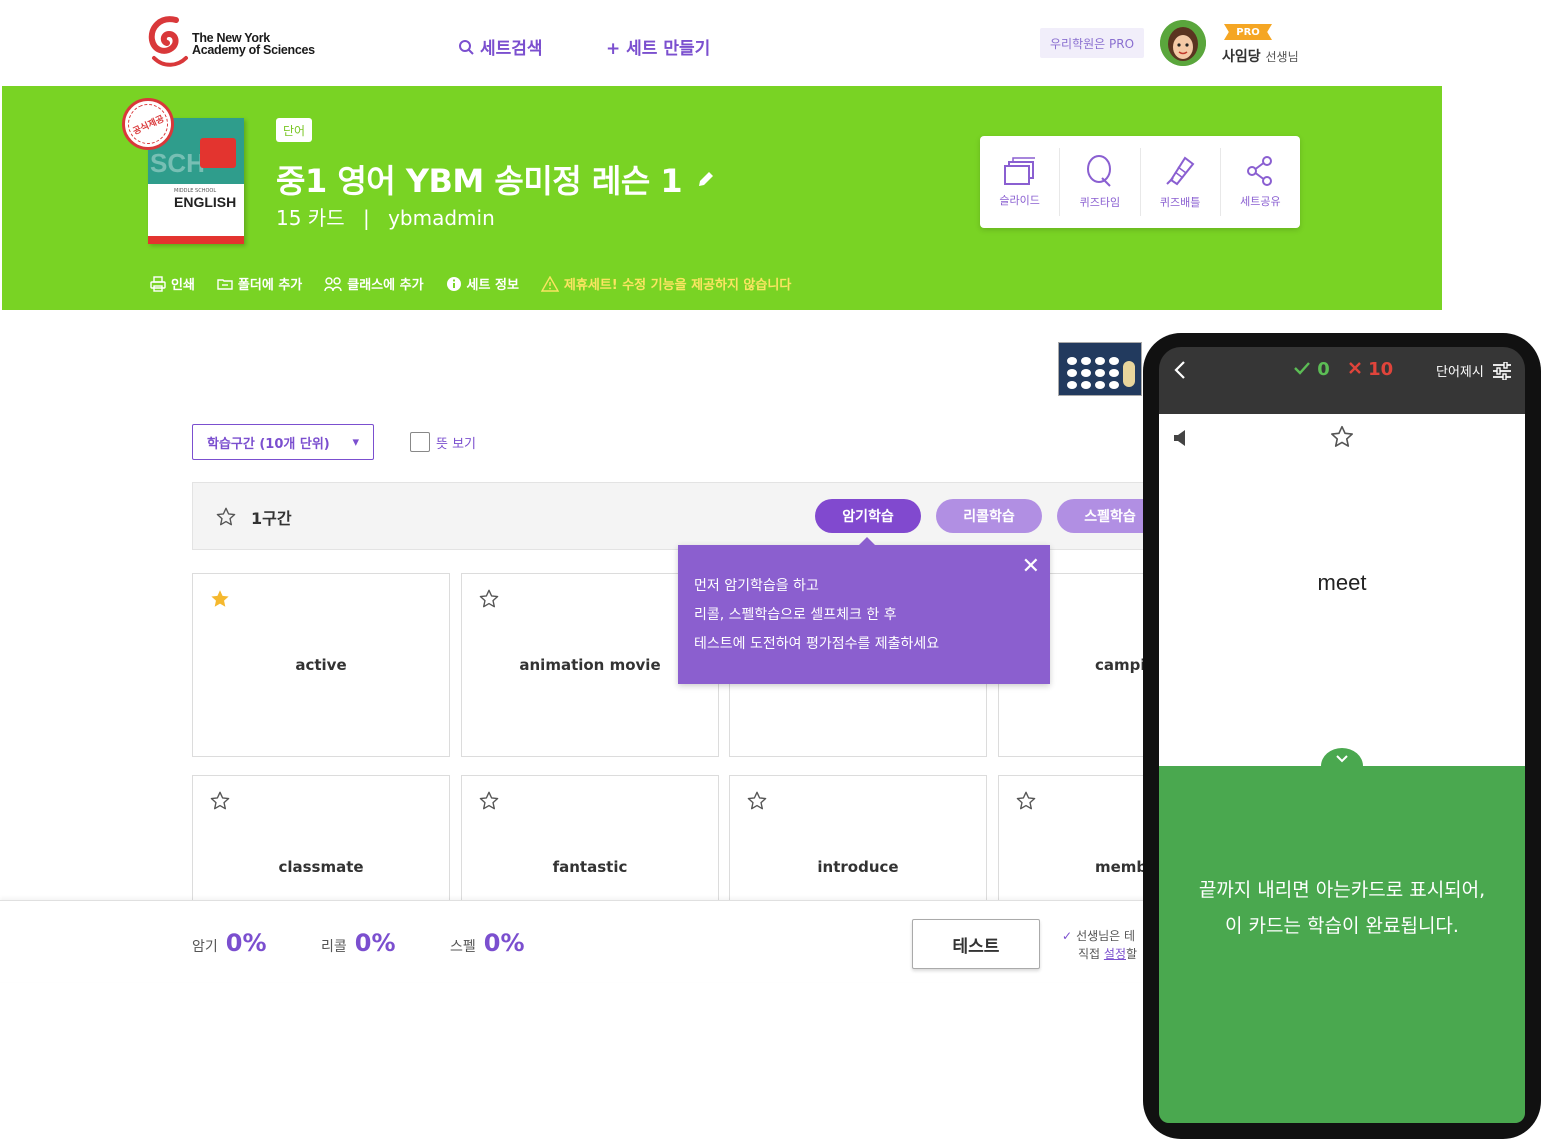 The height and width of the screenshot is (1140, 1542). I want to click on logo: The New York Academy of Sciences, so click(241, 43).